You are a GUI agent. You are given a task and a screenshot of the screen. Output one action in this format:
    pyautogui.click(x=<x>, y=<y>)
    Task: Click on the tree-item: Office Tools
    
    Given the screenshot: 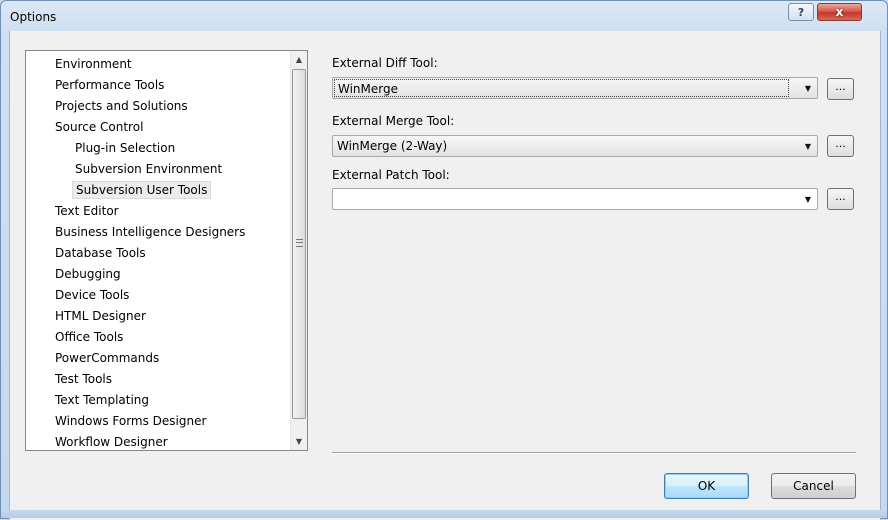 What is the action you would take?
    pyautogui.click(x=89, y=337)
    